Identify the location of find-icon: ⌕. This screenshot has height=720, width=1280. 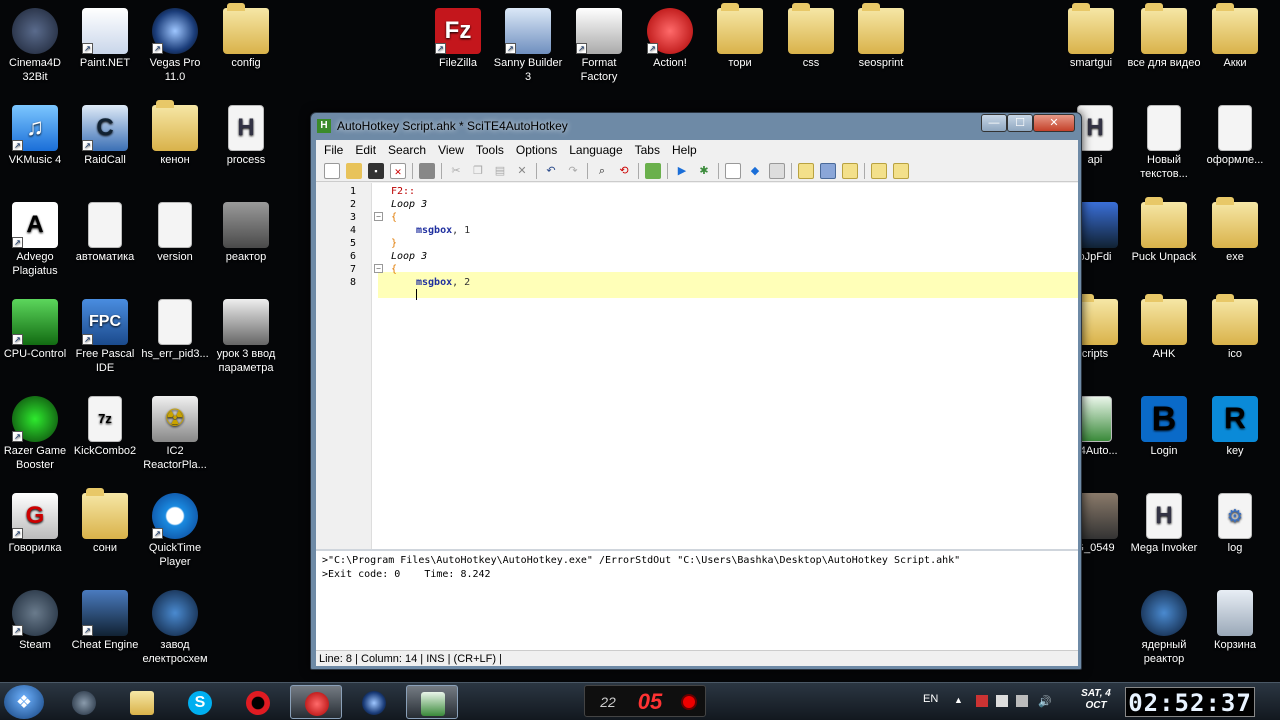
(602, 171).